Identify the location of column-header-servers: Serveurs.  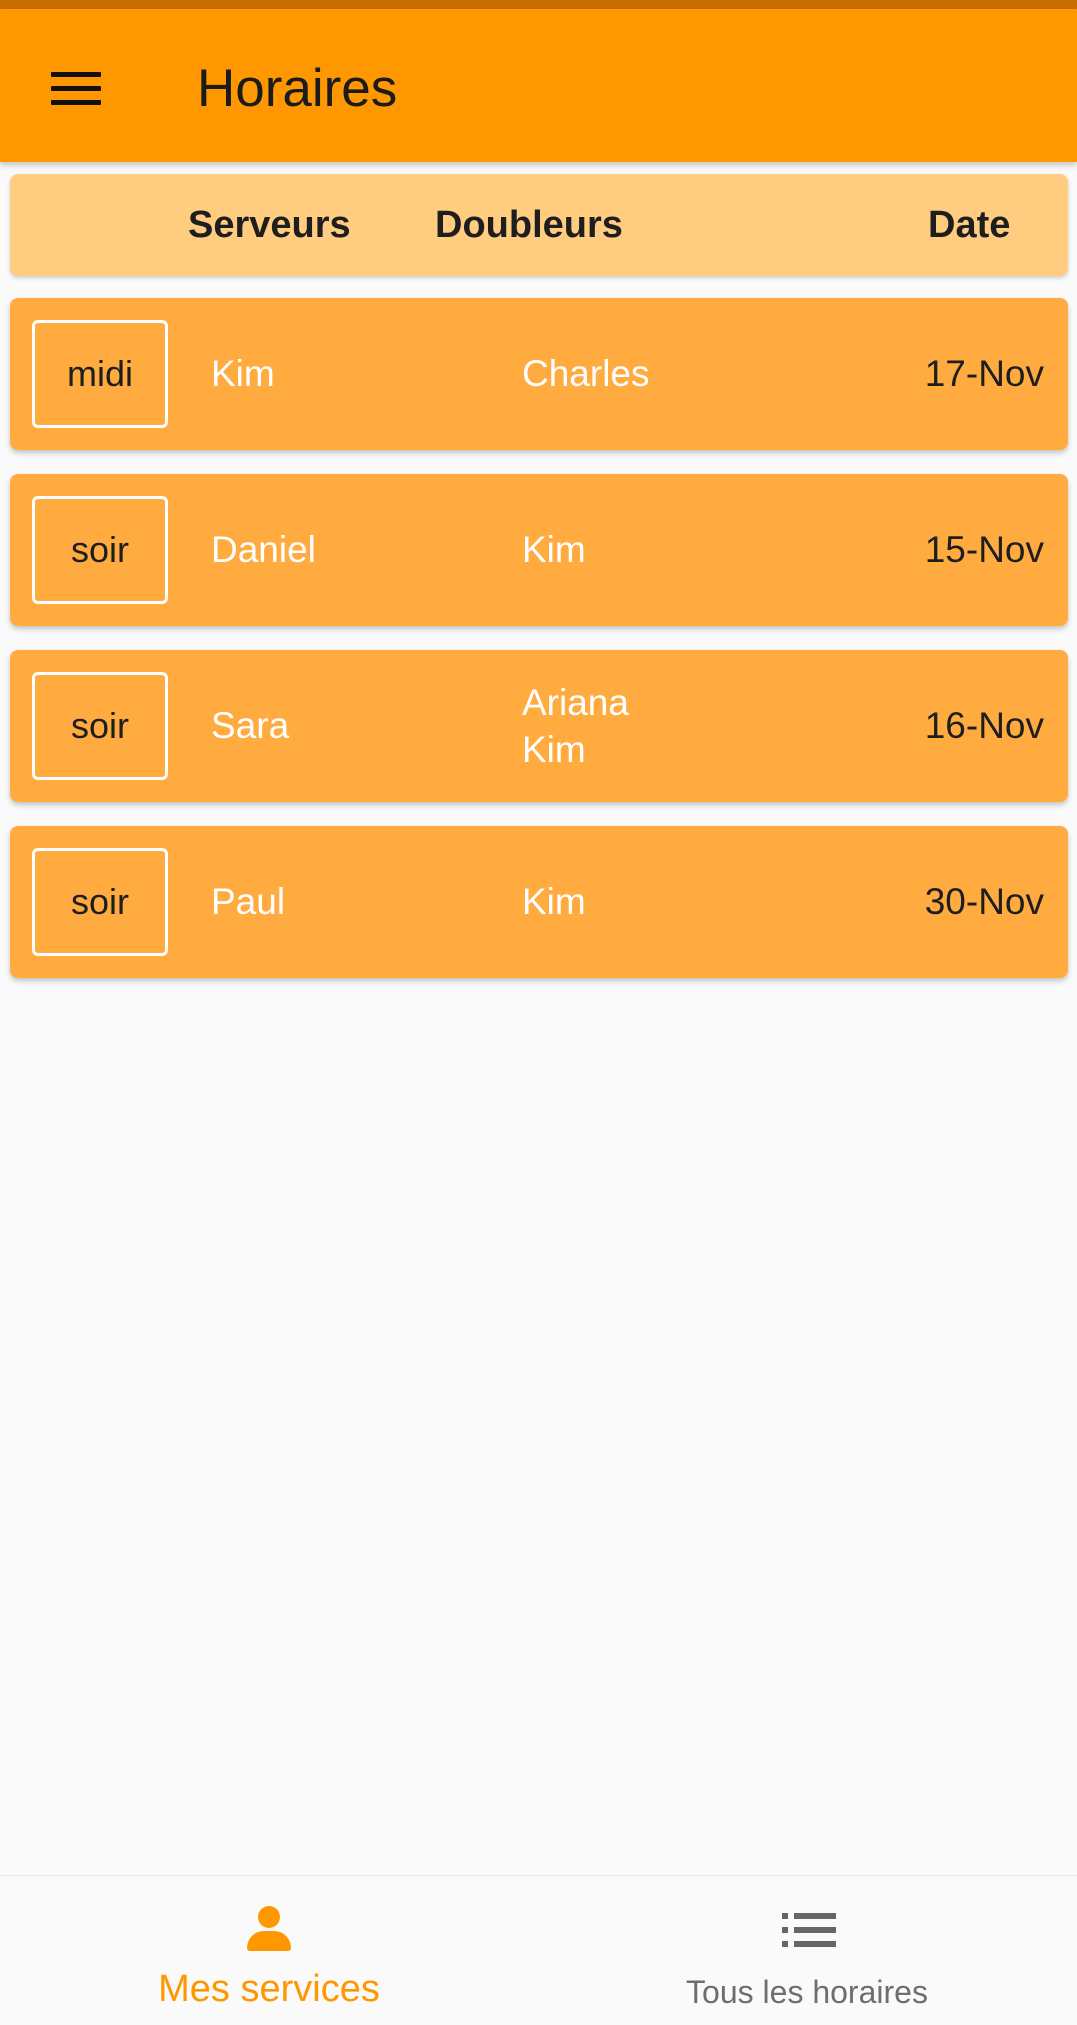
(269, 225).